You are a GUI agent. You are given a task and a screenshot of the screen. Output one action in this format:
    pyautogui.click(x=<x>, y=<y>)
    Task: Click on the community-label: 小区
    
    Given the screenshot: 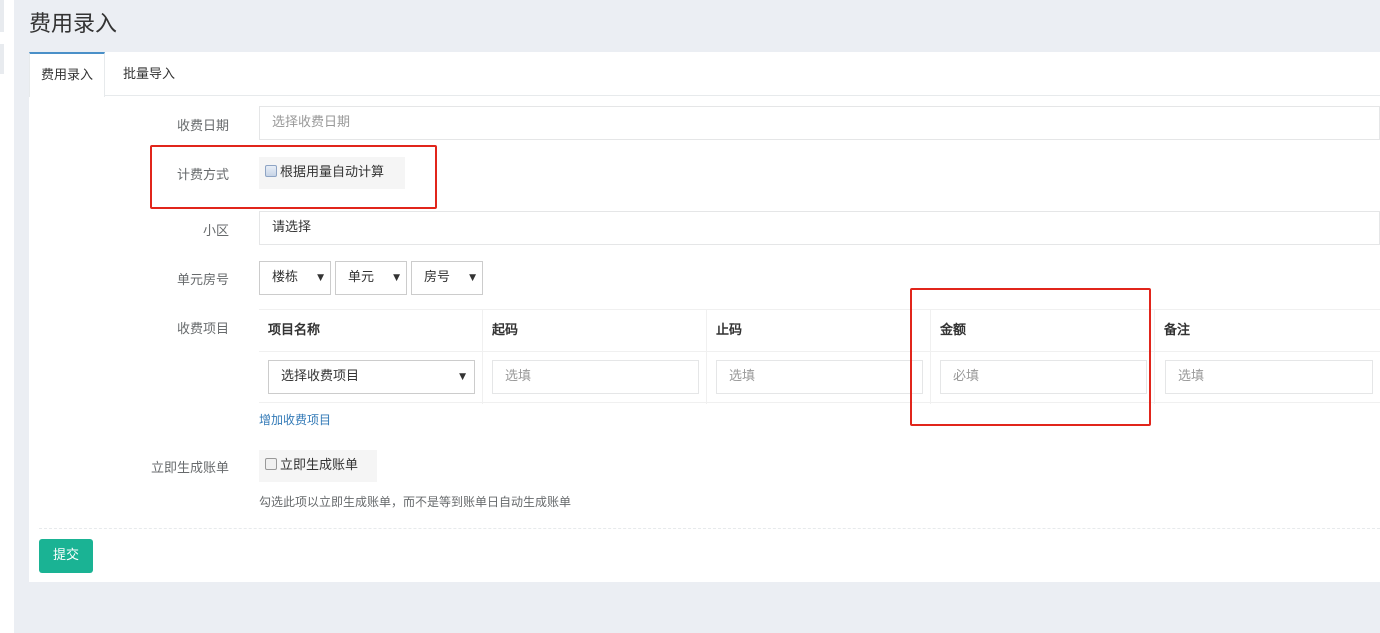 What is the action you would take?
    pyautogui.click(x=215, y=231)
    